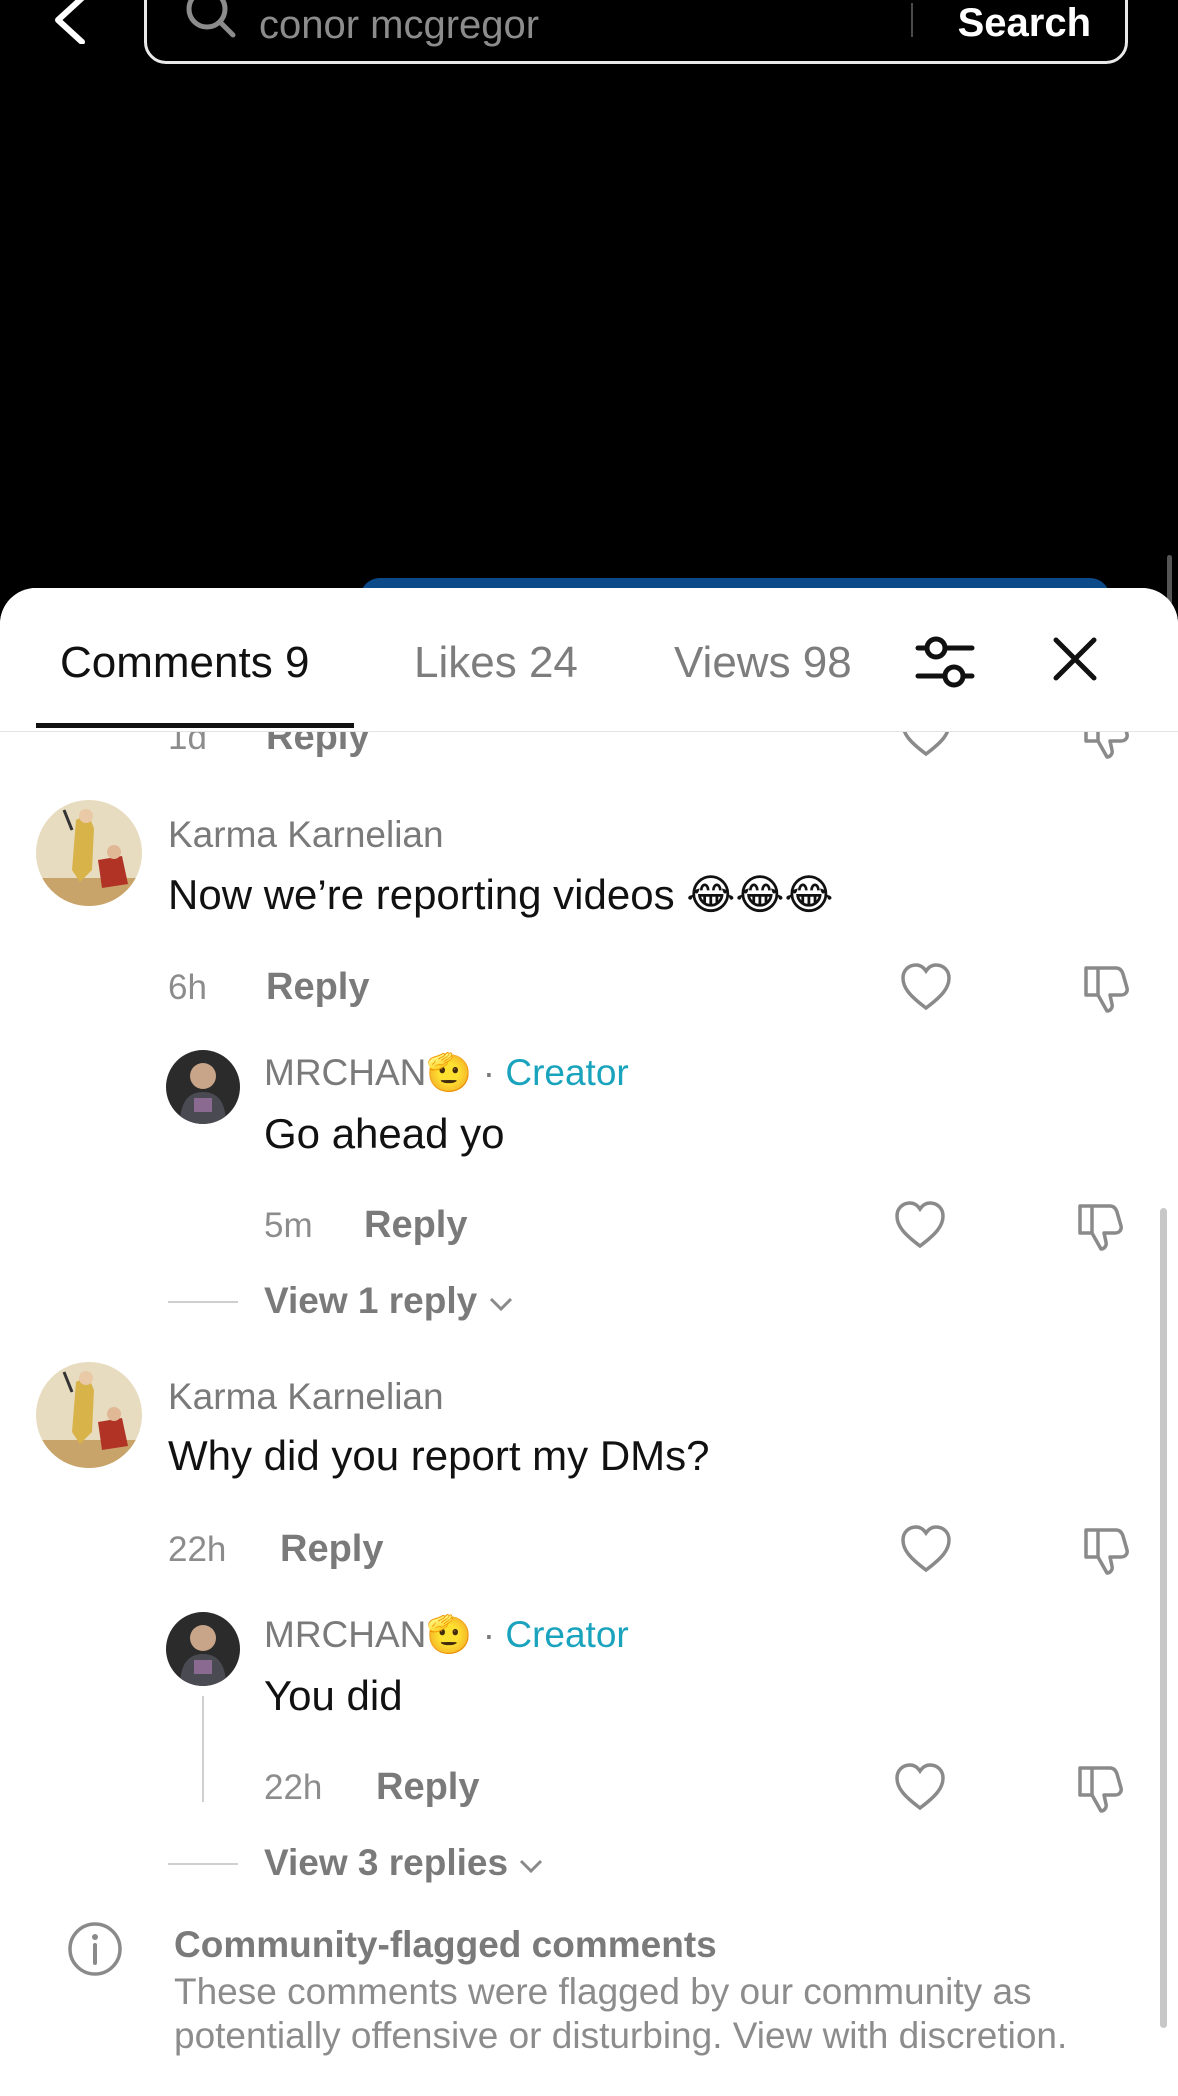  What do you see at coordinates (203, 1749) in the screenshot?
I see `thread-line` at bounding box center [203, 1749].